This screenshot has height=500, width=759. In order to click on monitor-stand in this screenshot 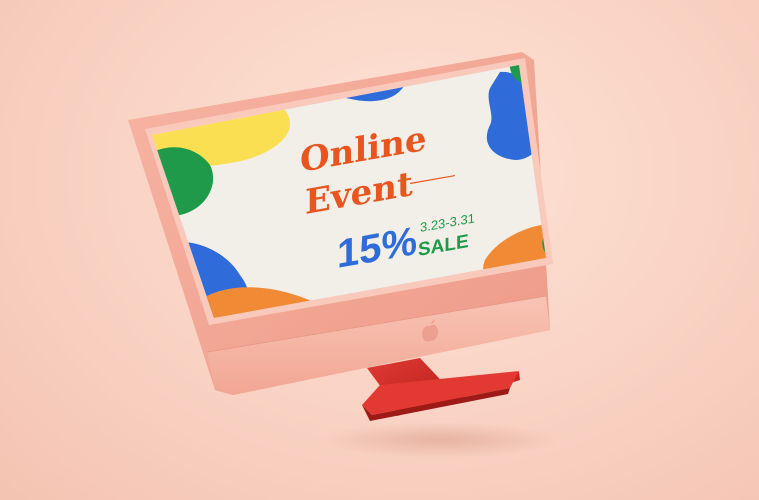, I will do `click(441, 389)`.